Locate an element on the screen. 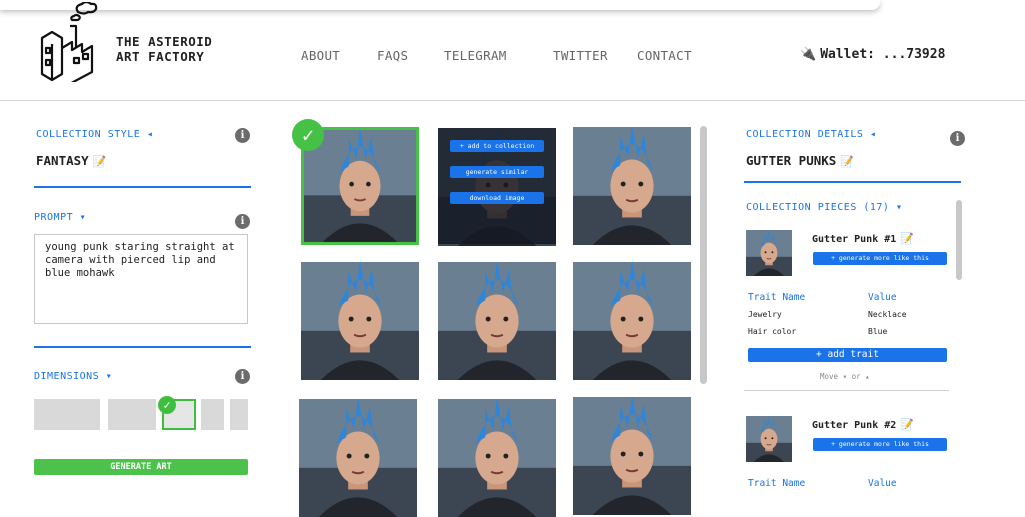 The width and height of the screenshot is (1025, 517). dimension-option-wide is located at coordinates (67, 414).